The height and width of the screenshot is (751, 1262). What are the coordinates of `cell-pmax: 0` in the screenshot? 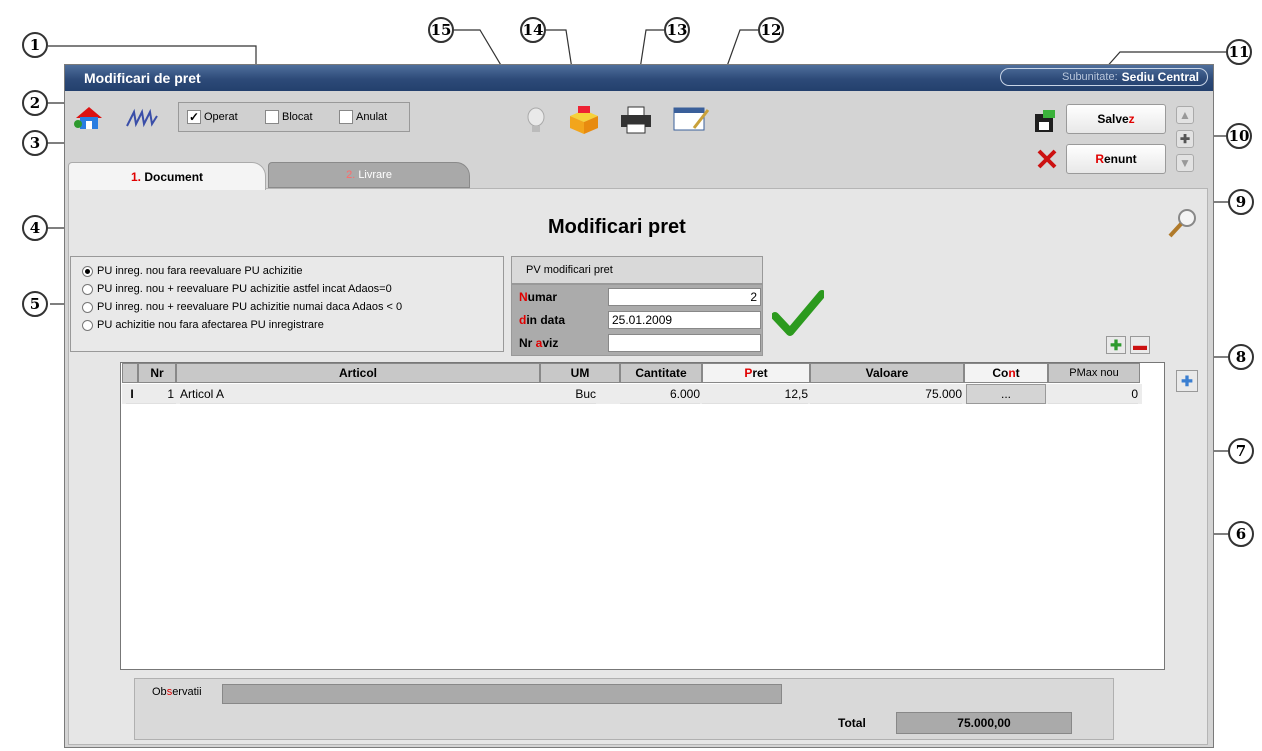 It's located at (1093, 394).